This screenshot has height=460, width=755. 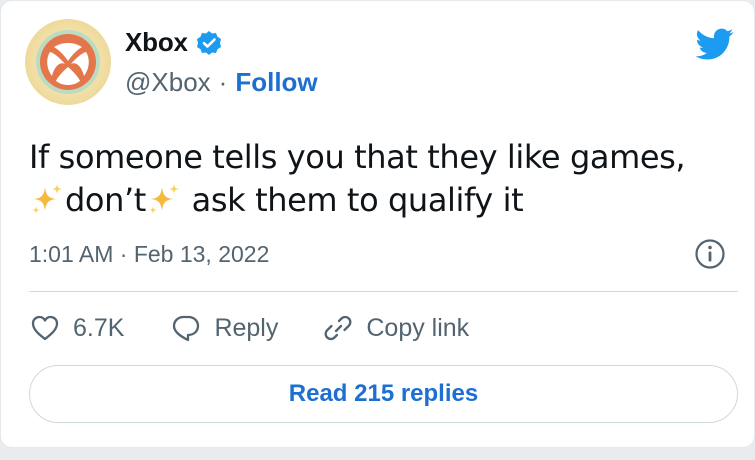 What do you see at coordinates (352, 200) in the screenshot?
I see `tweet-line-2-rest: ask them to qualify it` at bounding box center [352, 200].